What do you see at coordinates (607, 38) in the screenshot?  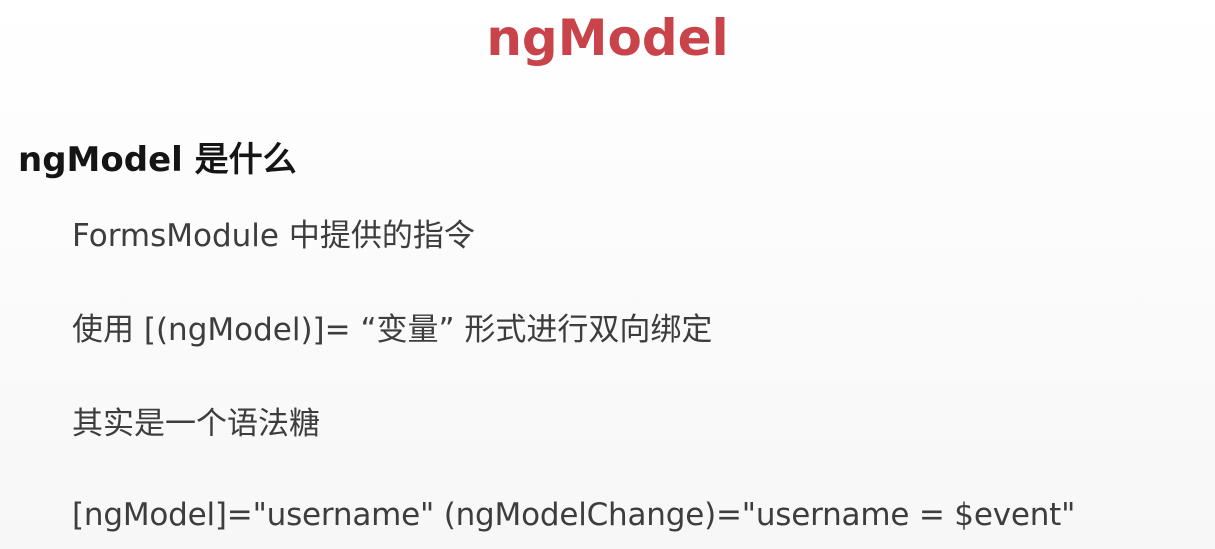 I see `slide-title: ngModel` at bounding box center [607, 38].